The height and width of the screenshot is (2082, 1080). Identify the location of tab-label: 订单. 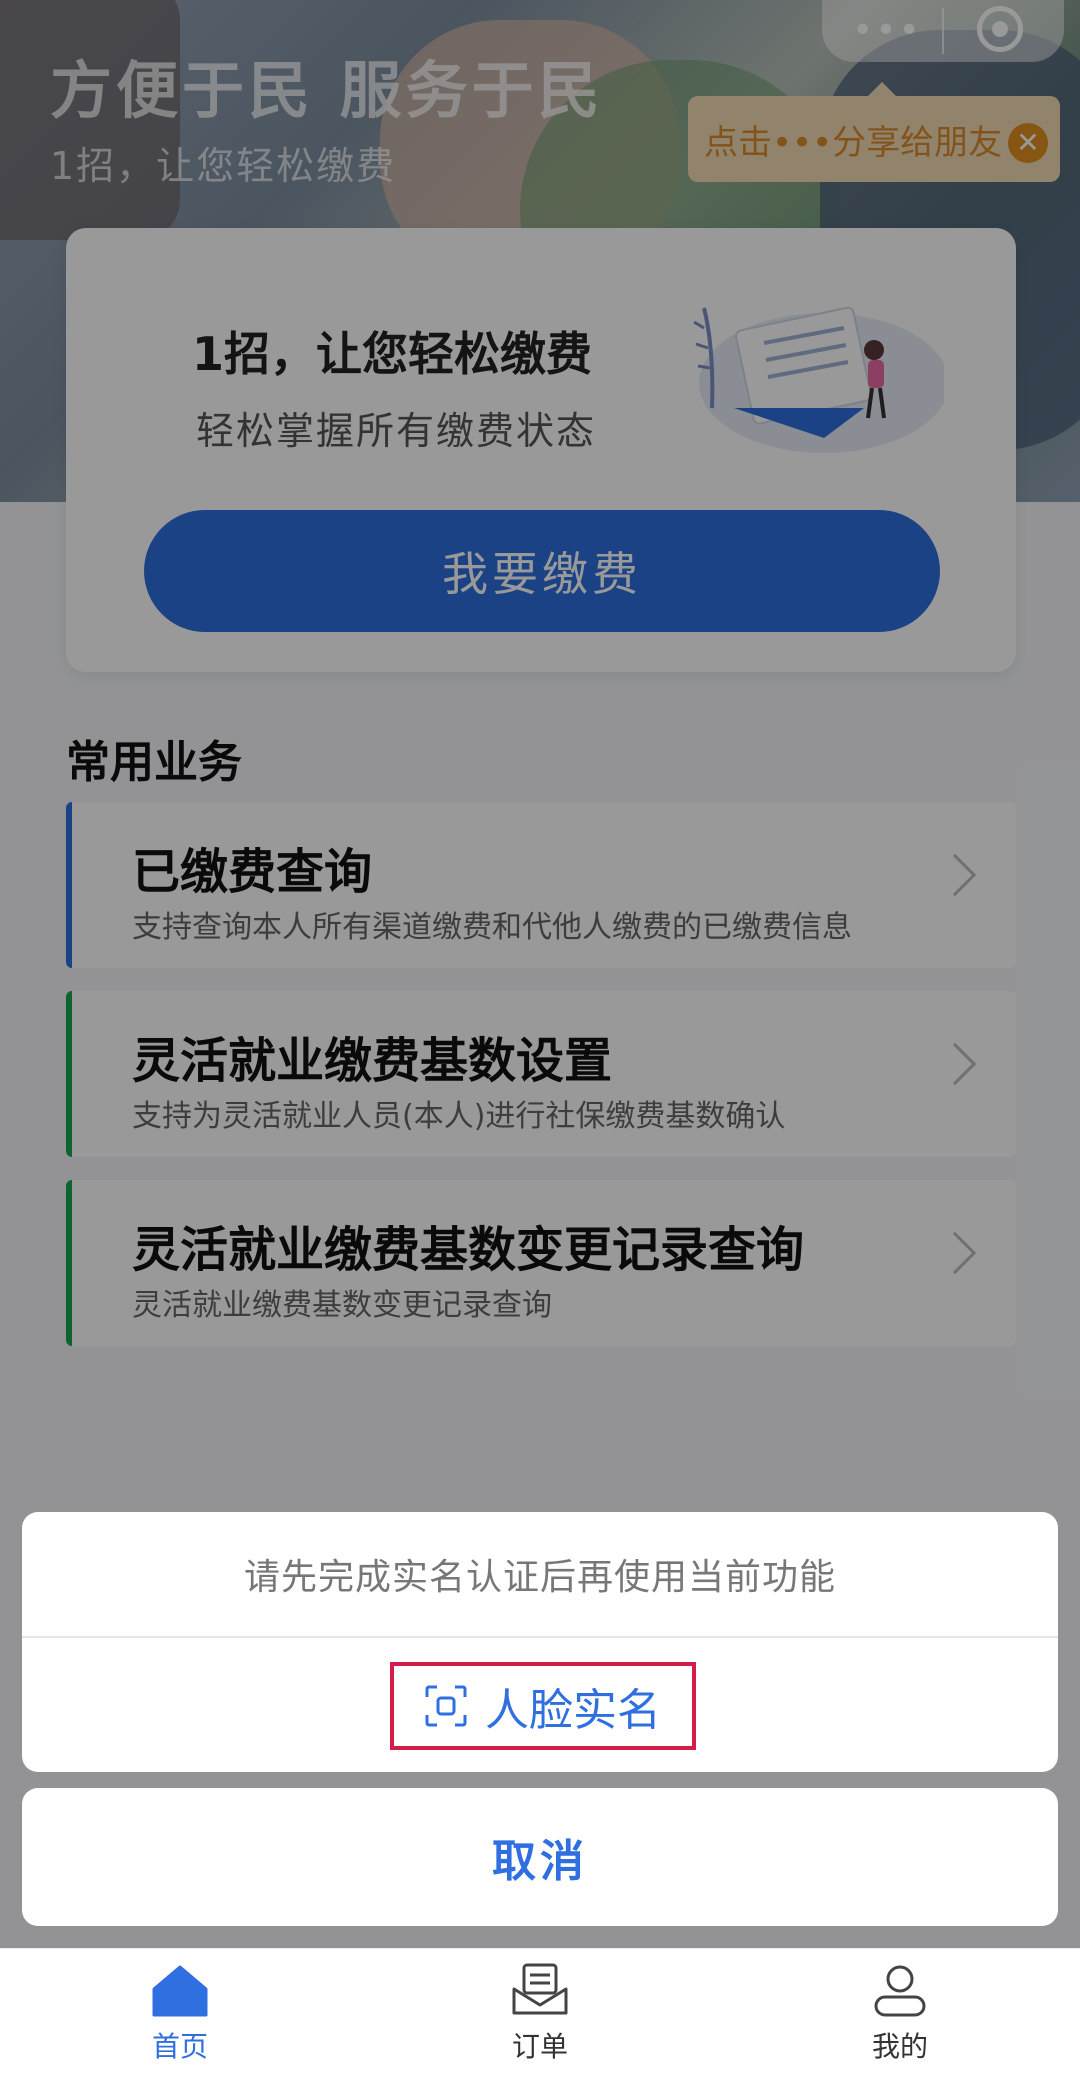
(539, 2046).